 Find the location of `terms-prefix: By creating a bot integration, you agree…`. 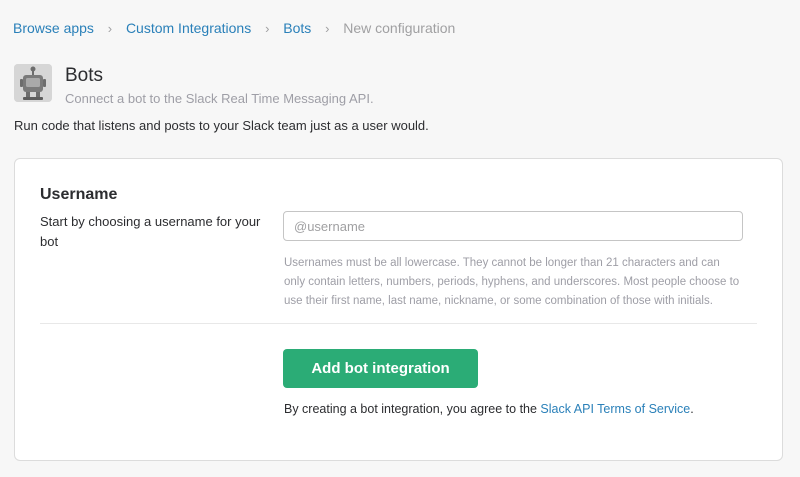

terms-prefix: By creating a bot integration, you agree… is located at coordinates (412, 409).